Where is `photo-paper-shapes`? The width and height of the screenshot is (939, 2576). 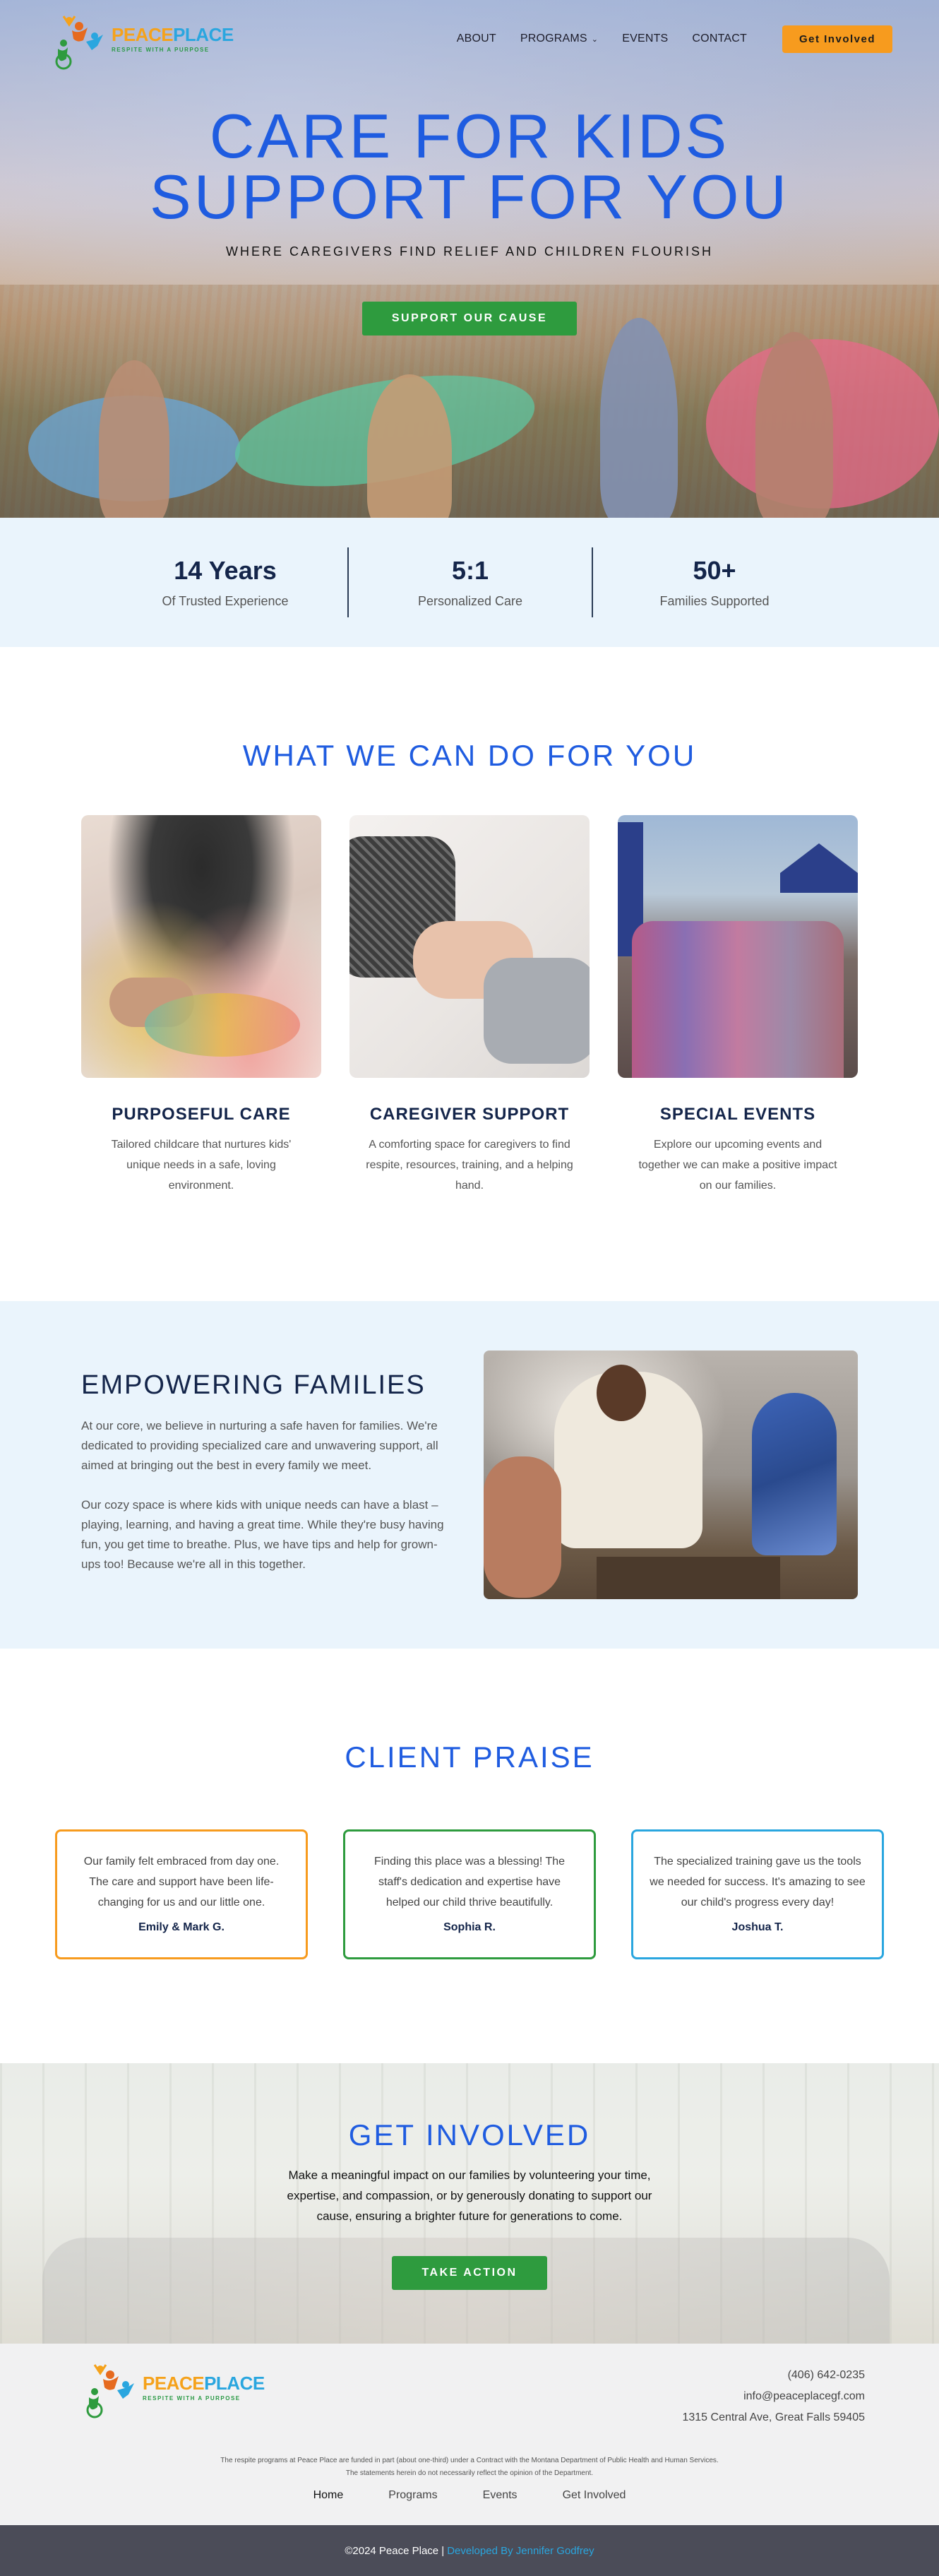 photo-paper-shapes is located at coordinates (222, 1025).